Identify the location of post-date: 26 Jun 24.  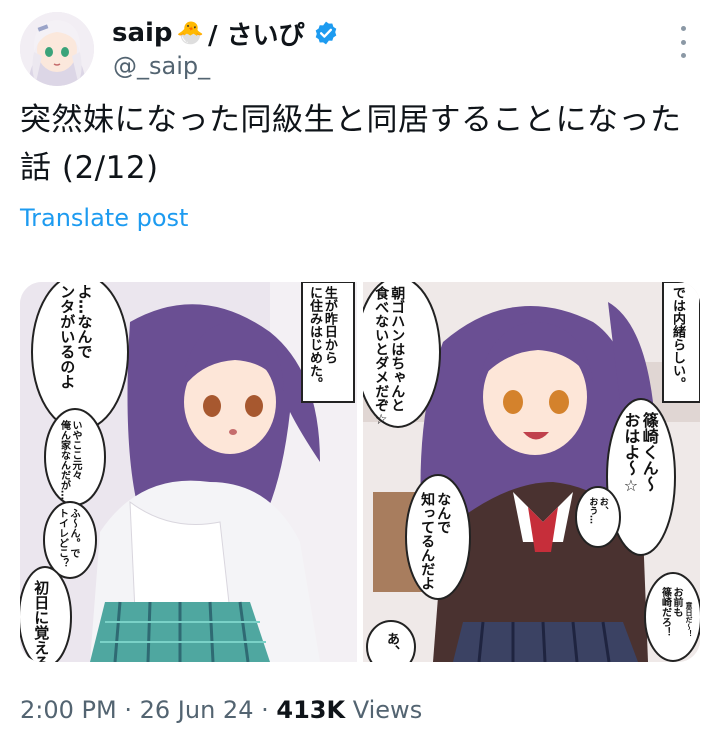
(197, 710).